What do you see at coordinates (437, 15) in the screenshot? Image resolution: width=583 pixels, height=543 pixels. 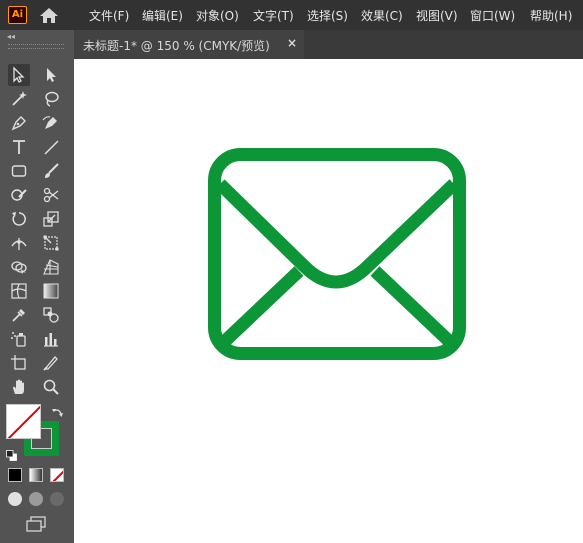 I see `menu-view: 视图(V)` at bounding box center [437, 15].